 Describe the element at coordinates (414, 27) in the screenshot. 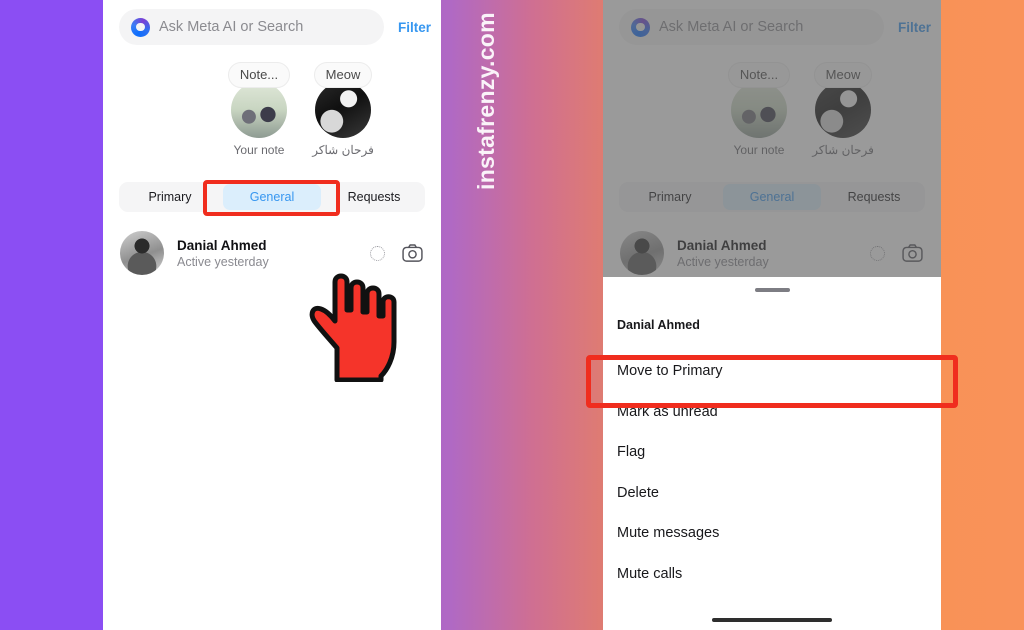

I see `filter-button: Filter` at that location.